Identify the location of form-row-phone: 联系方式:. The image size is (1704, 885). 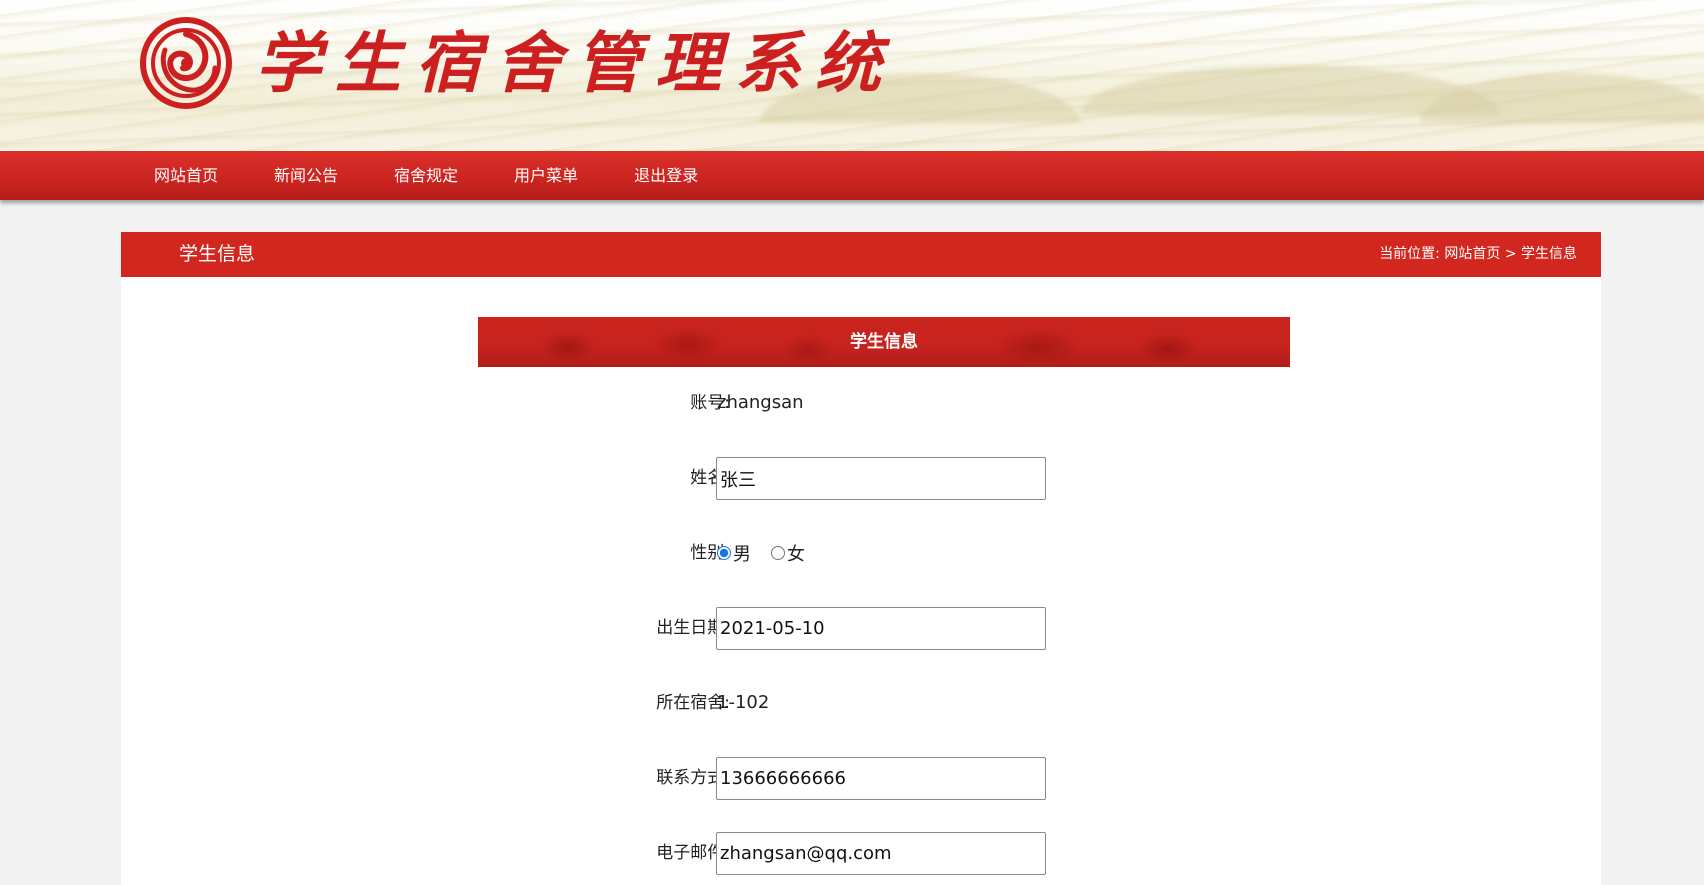
(778, 778).